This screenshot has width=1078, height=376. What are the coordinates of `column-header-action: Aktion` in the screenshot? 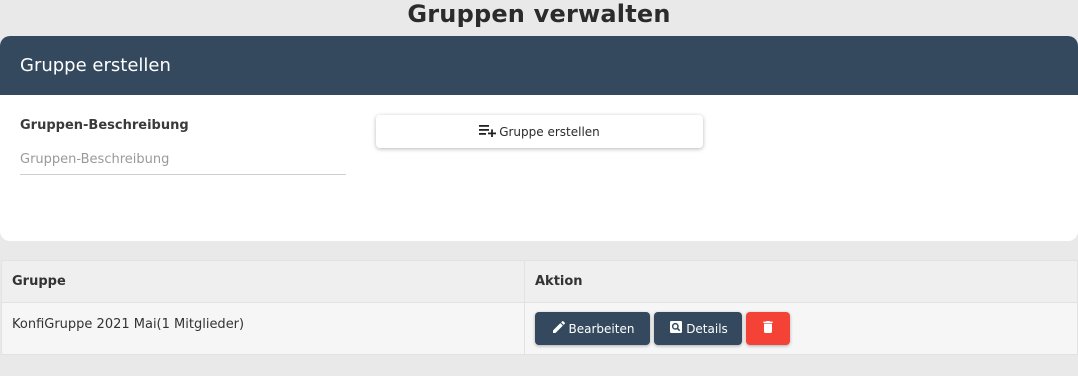 It's located at (801, 281).